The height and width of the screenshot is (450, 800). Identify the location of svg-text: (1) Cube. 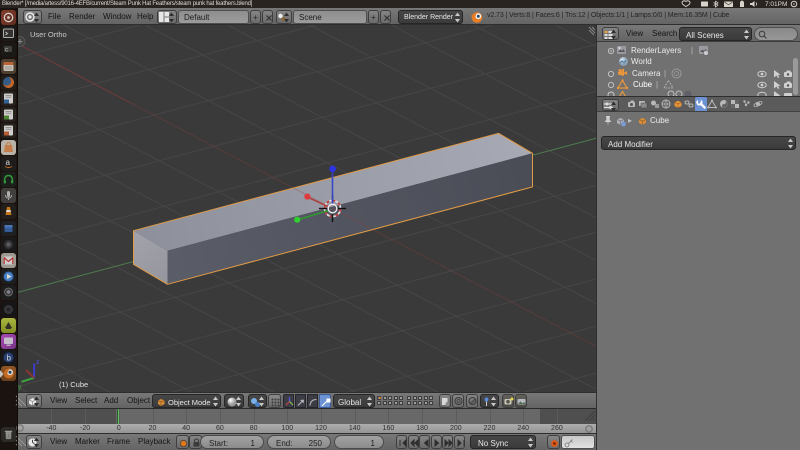
(73, 384).